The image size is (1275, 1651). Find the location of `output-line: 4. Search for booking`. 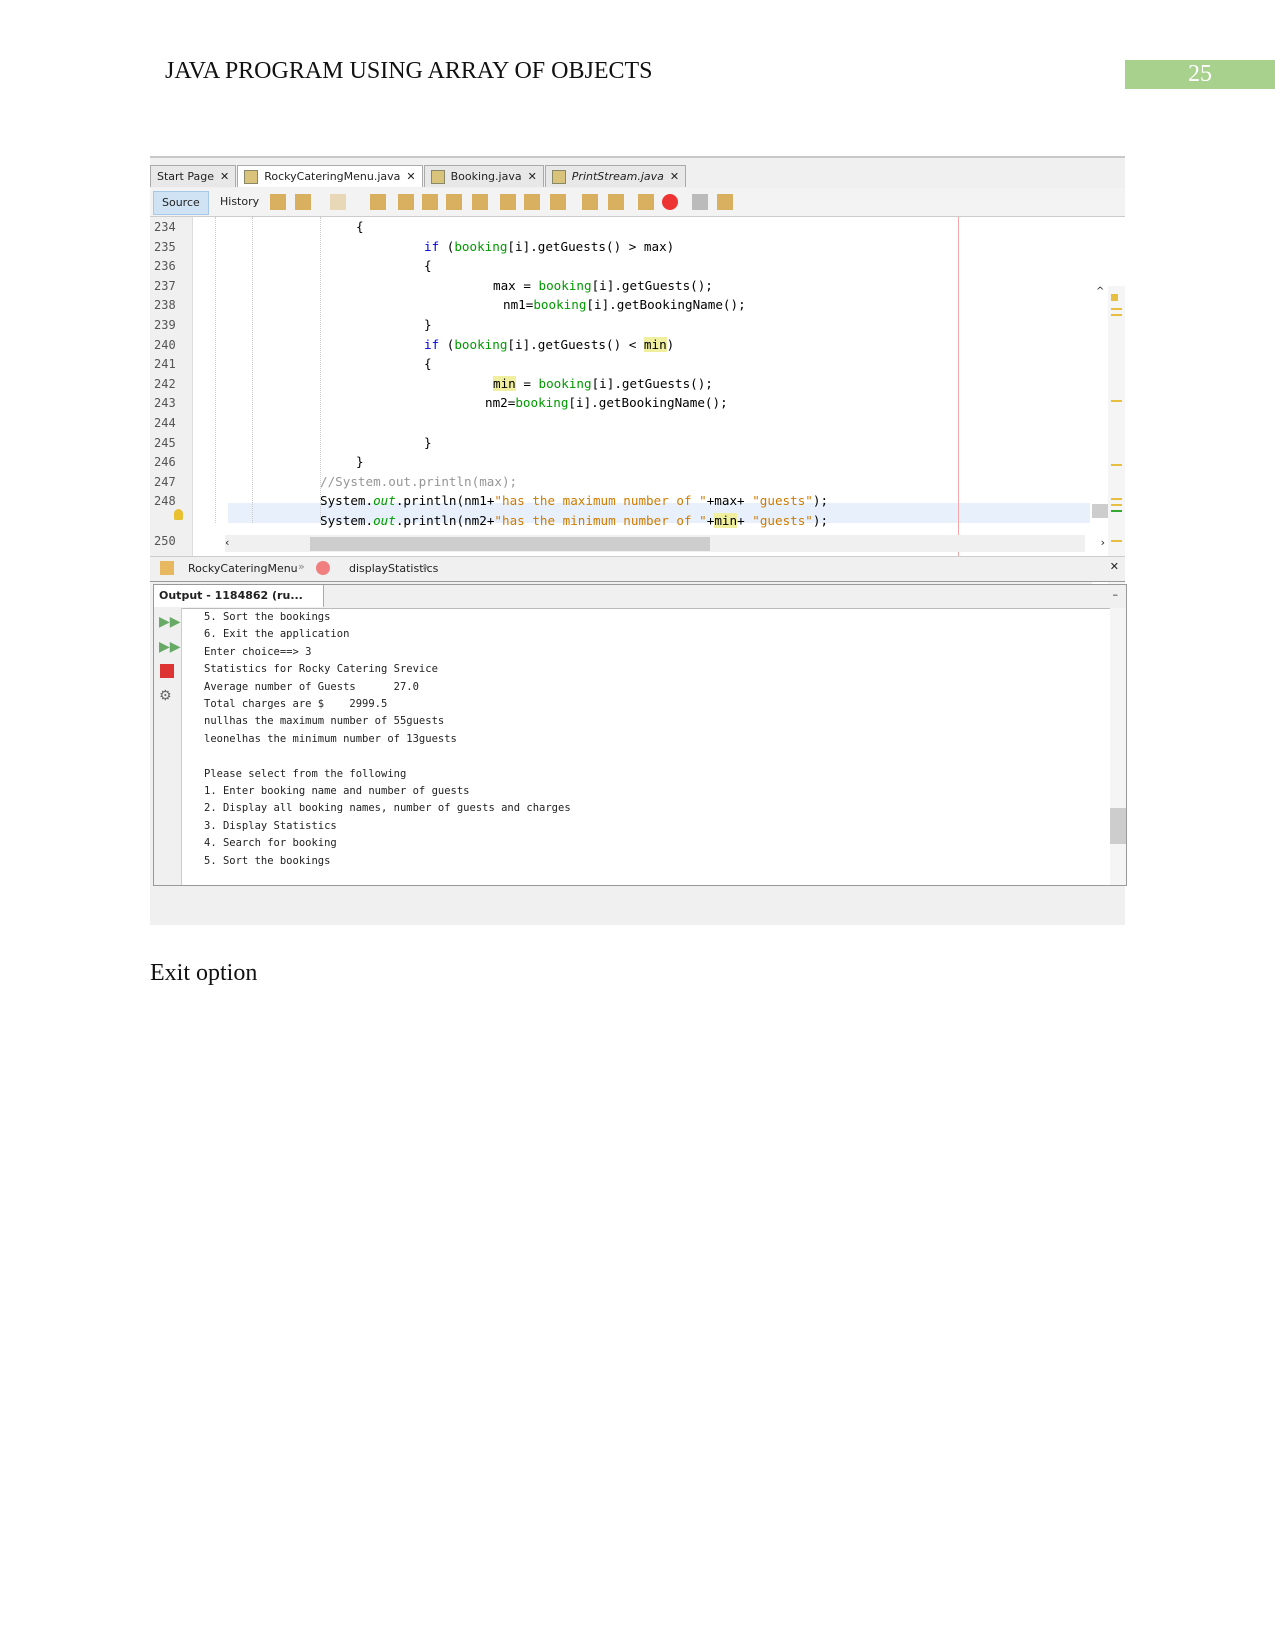

output-line: 4. Search for booking is located at coordinates (270, 843).